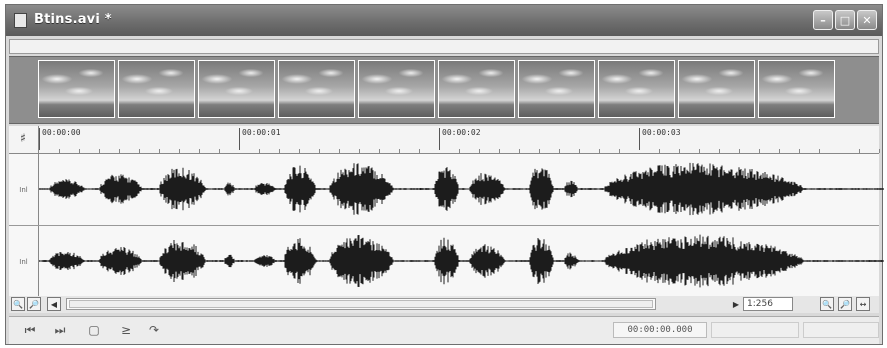 Image resolution: width=887 pixels, height=348 pixels. Describe the element at coordinates (660, 330) in the screenshot. I see `position-timecode: 00:00:00.000` at that location.